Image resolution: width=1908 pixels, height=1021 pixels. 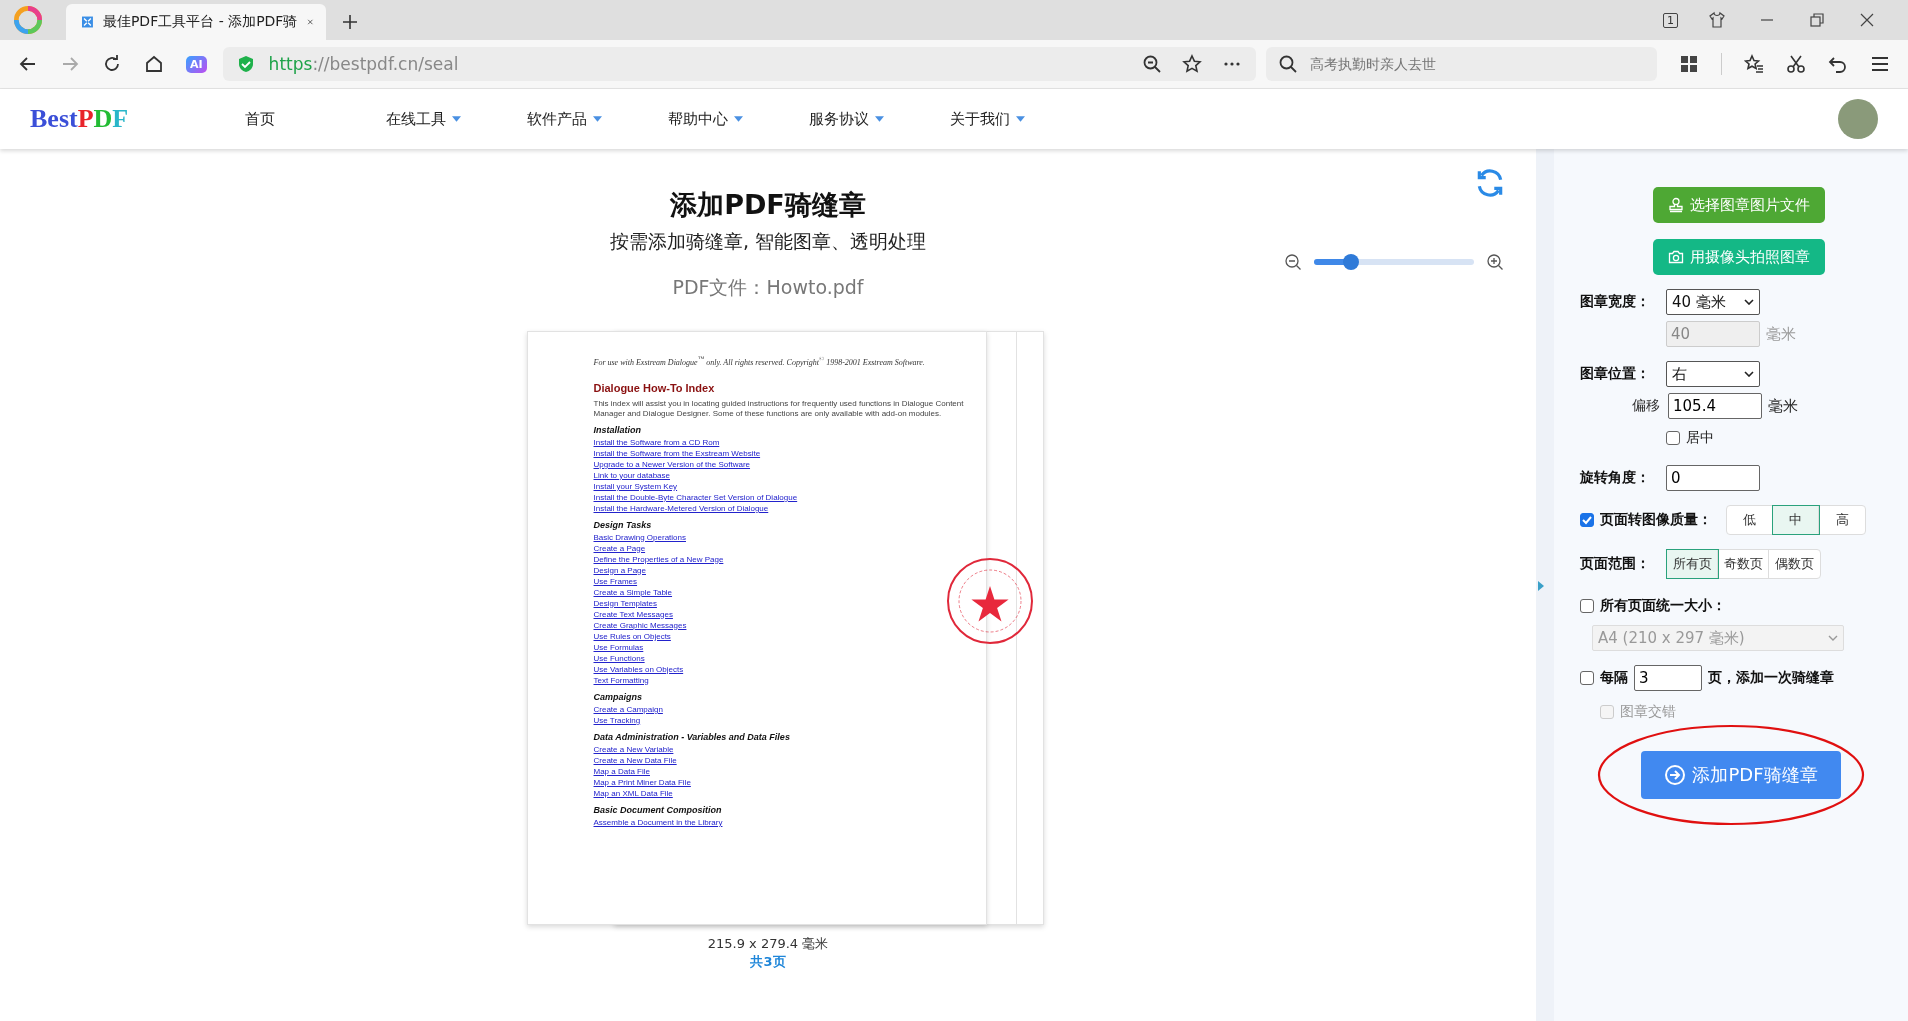 I want to click on document-link: Install the Software from a CD Rom, so click(x=656, y=442).